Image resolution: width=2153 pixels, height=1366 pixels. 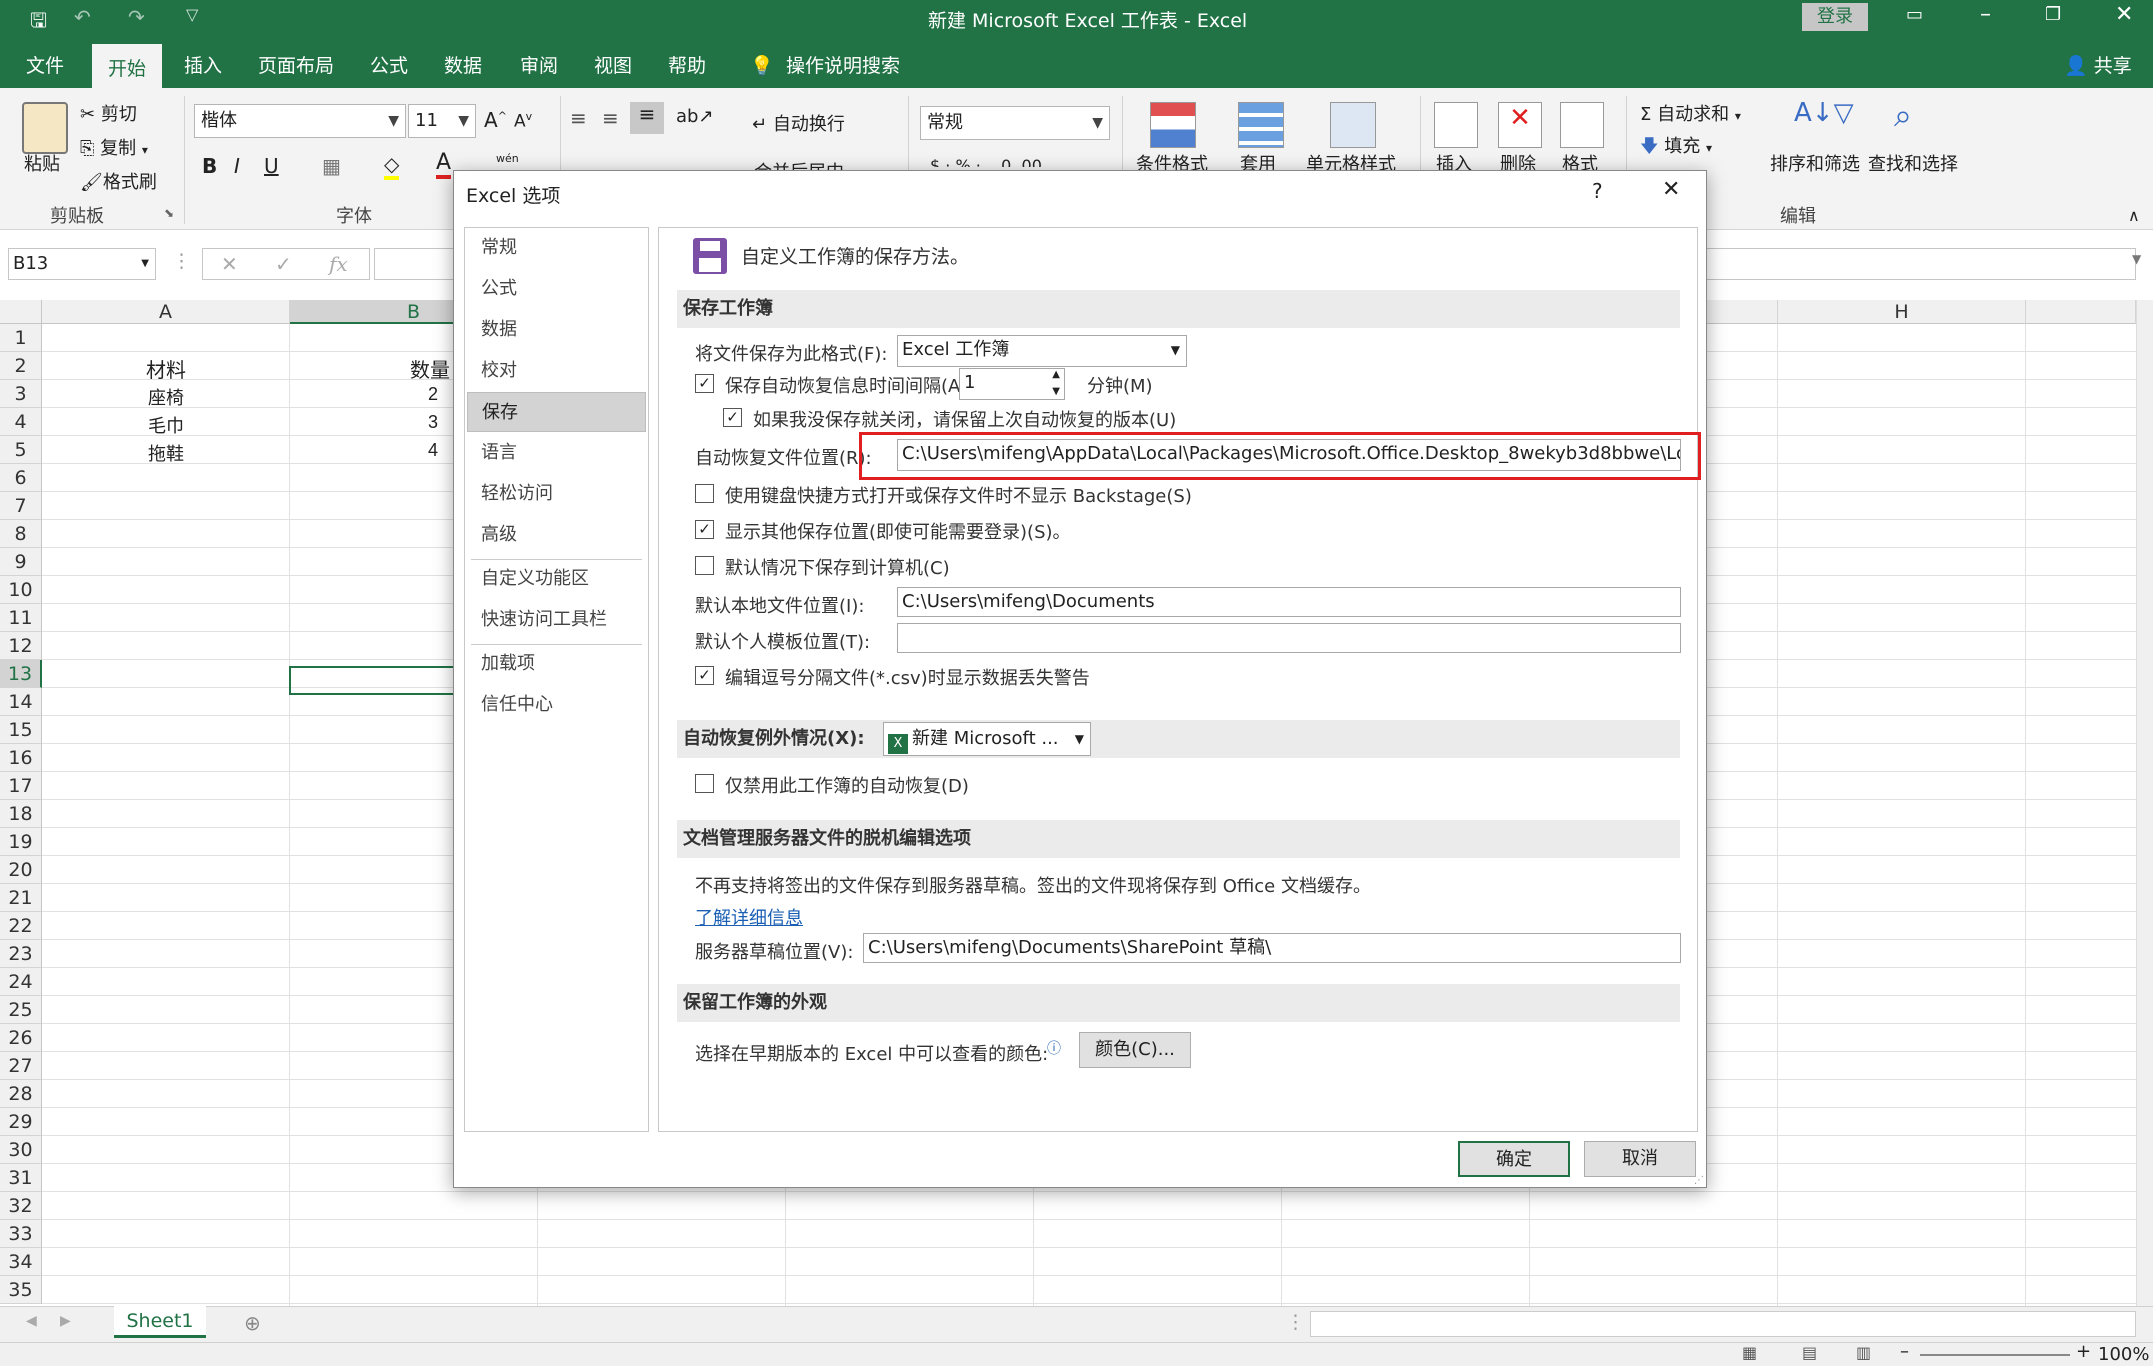 I want to click on row-header: 2, so click(x=21, y=366).